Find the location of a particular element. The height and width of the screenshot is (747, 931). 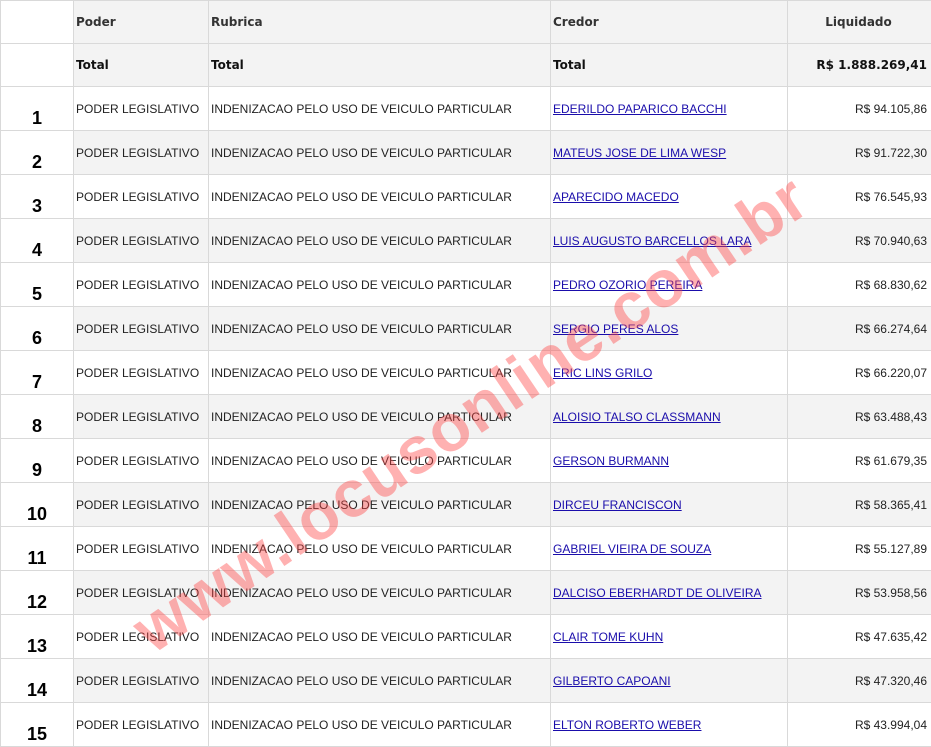

credor-link: GABRIEL VIEIRA DE SOUZA is located at coordinates (632, 549).